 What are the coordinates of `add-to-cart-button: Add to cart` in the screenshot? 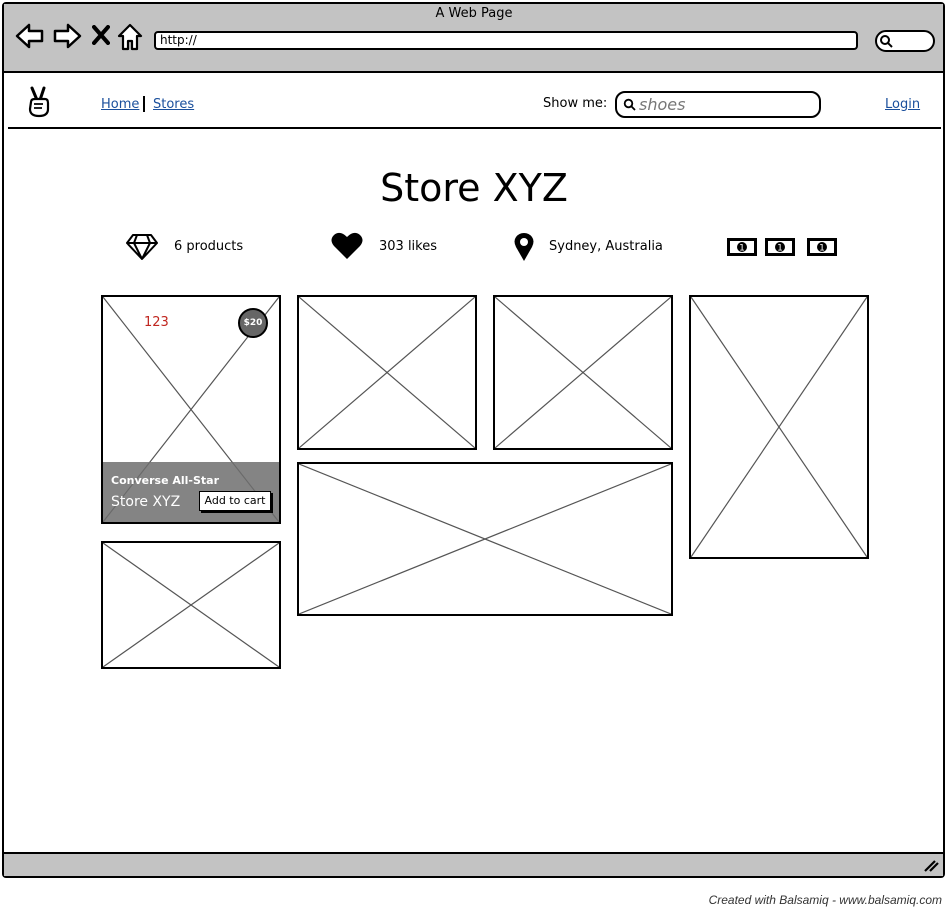 It's located at (235, 501).